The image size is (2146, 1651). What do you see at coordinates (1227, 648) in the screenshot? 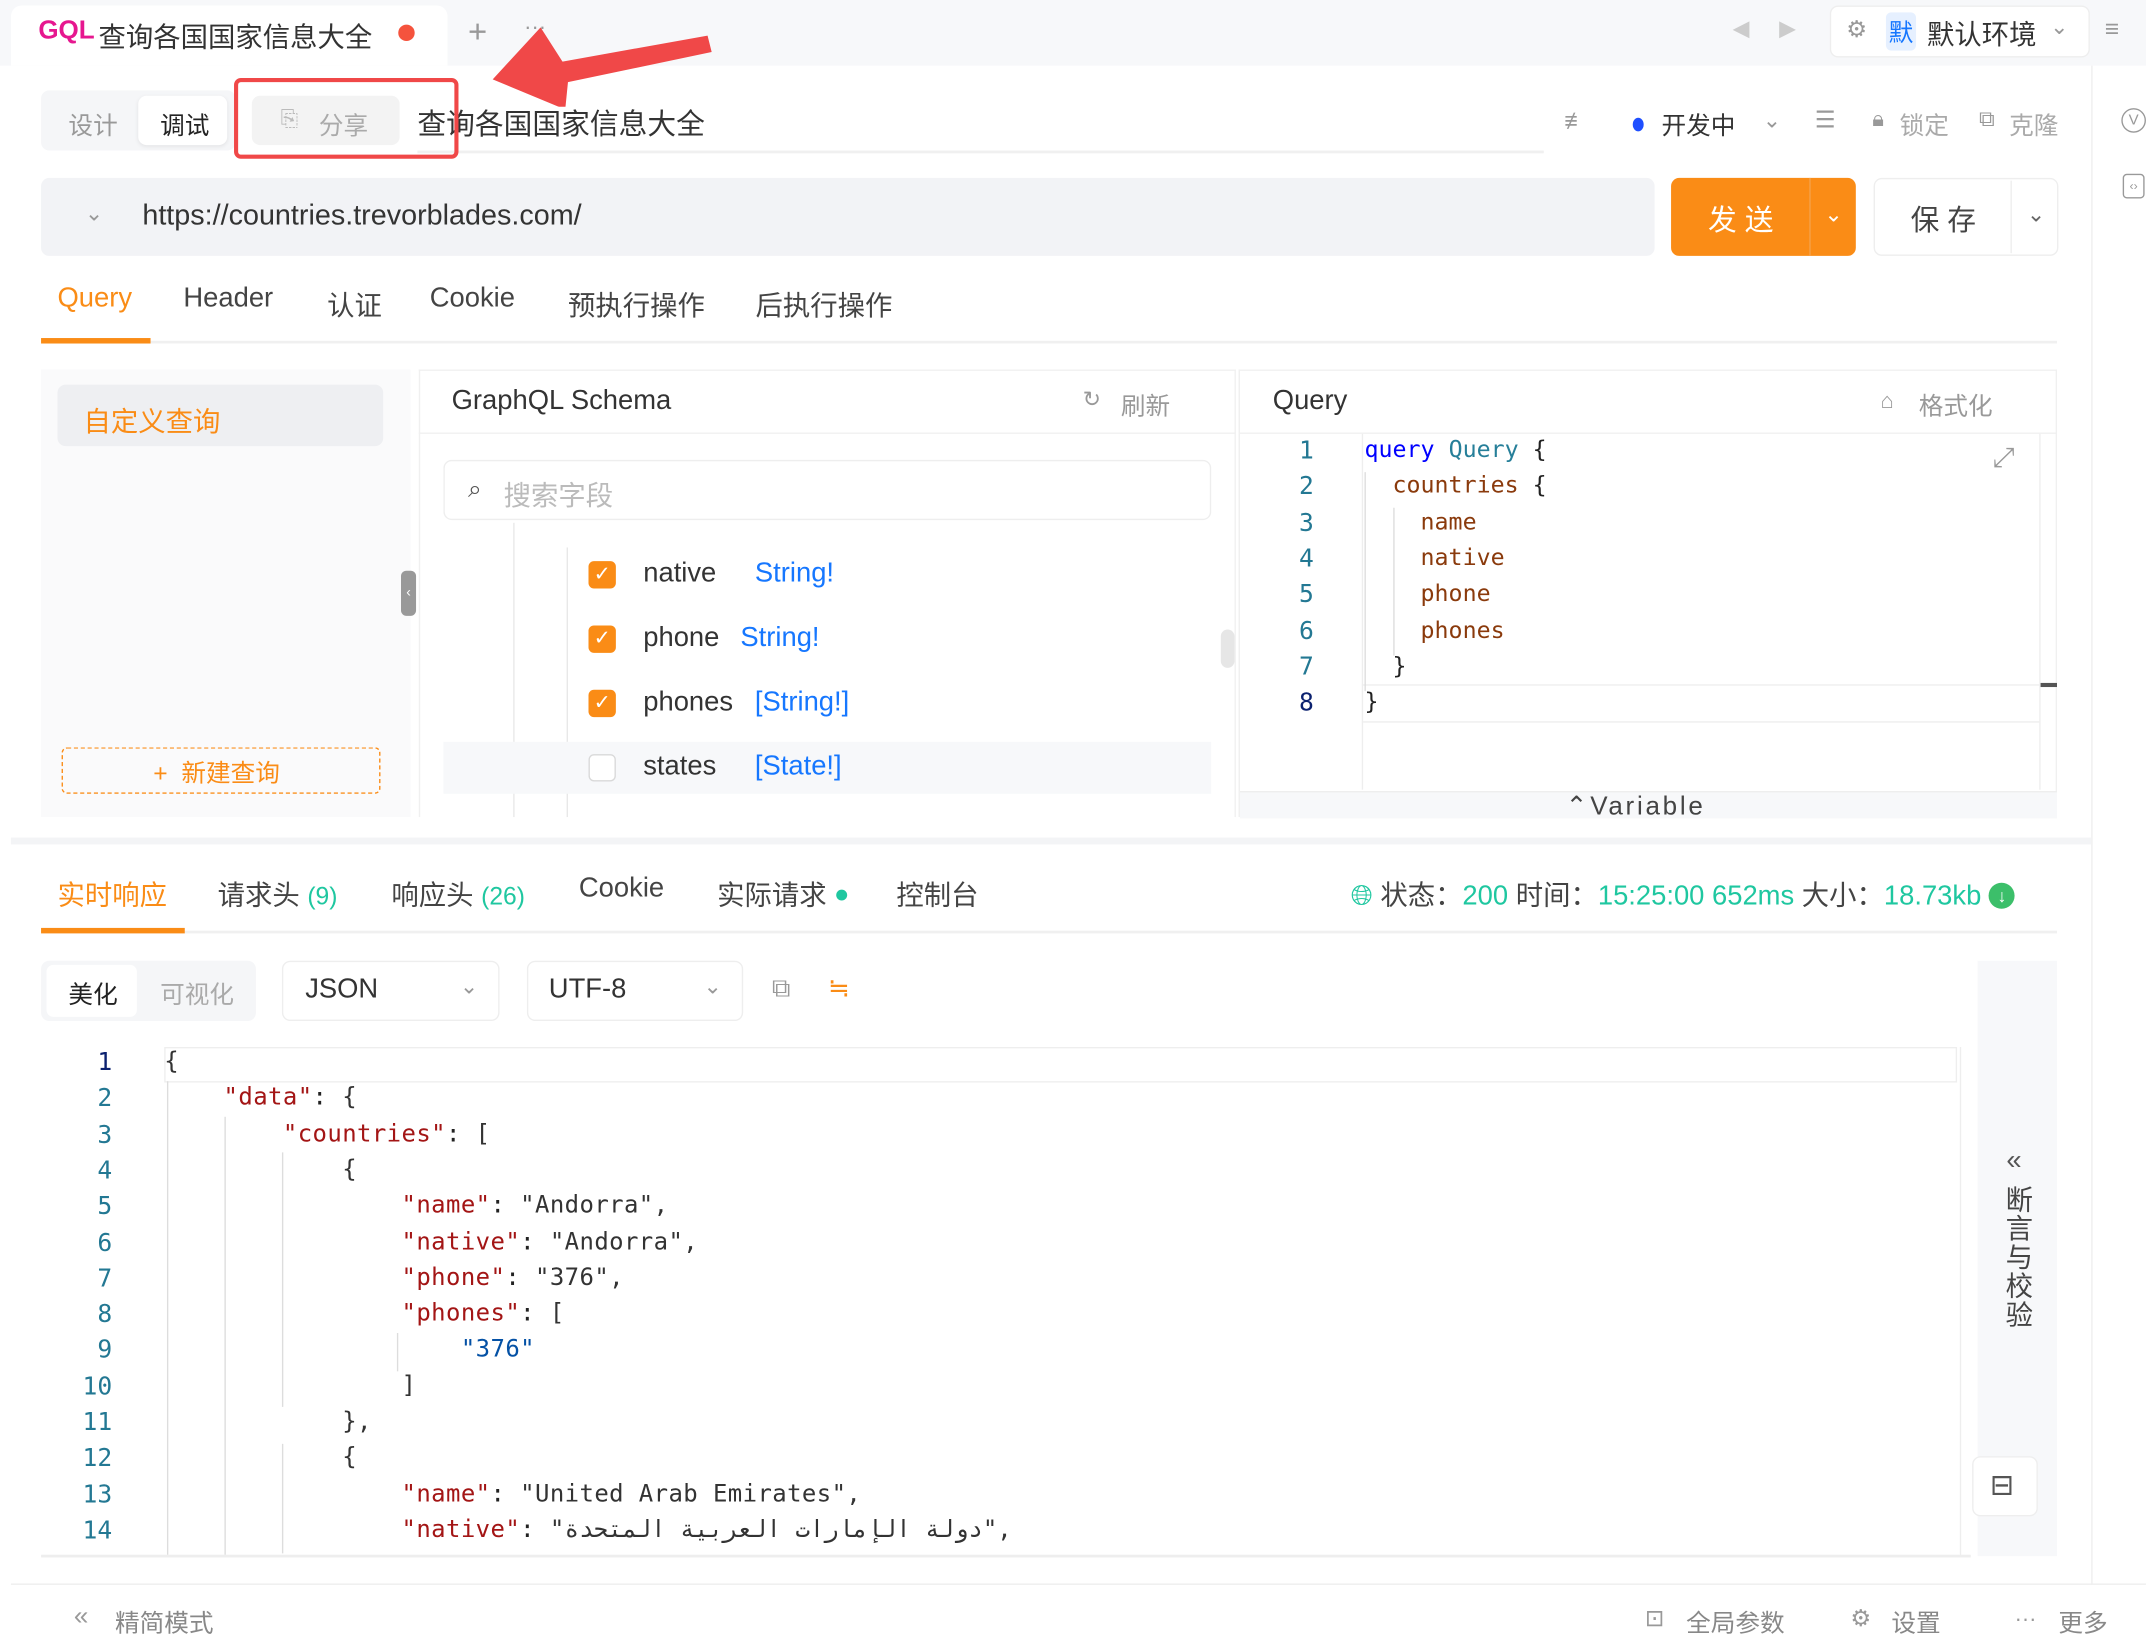
I see `schema-scrollbar` at bounding box center [1227, 648].